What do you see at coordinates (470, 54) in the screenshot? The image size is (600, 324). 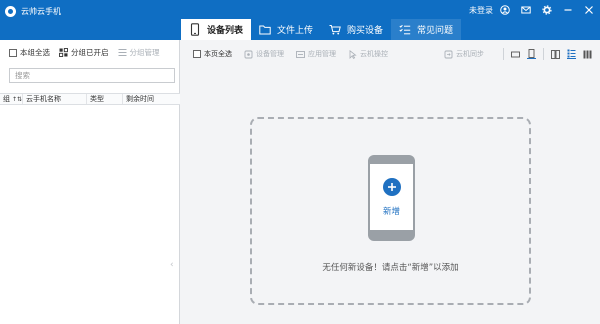 I see `cloud-sync-label: 云机同步` at bounding box center [470, 54].